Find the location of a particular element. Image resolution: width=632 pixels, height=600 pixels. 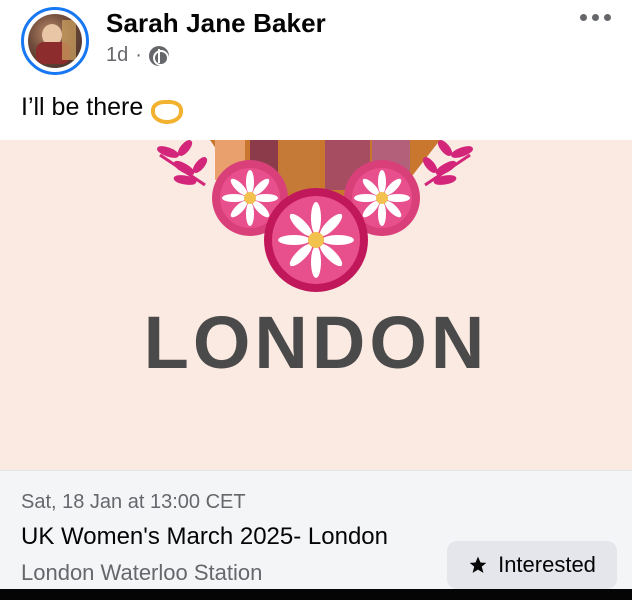

author-name: Sarah Jane Baker is located at coordinates (216, 23).